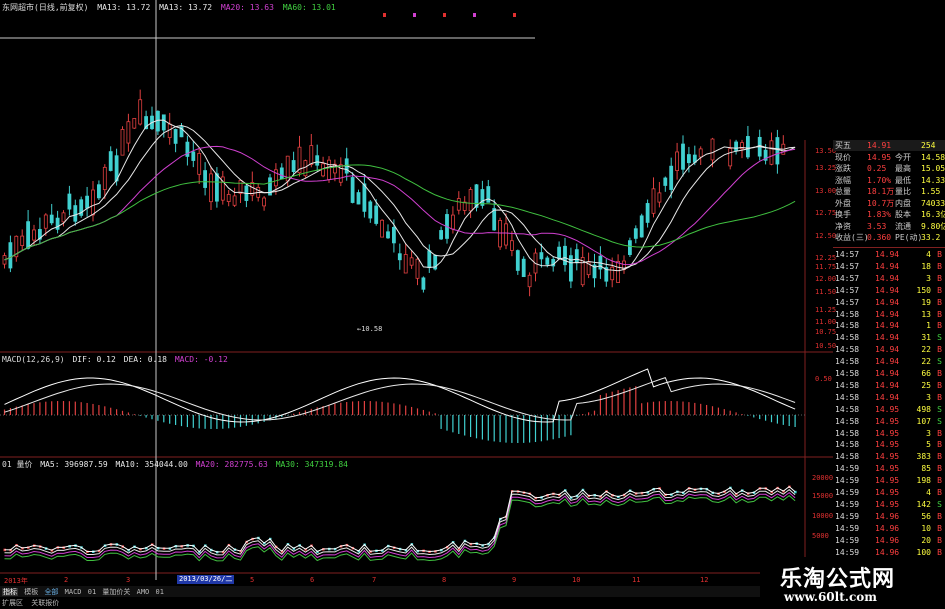 The image size is (945, 609). Describe the element at coordinates (903, 168) in the screenshot. I see `quote-label2: 最高` at that location.